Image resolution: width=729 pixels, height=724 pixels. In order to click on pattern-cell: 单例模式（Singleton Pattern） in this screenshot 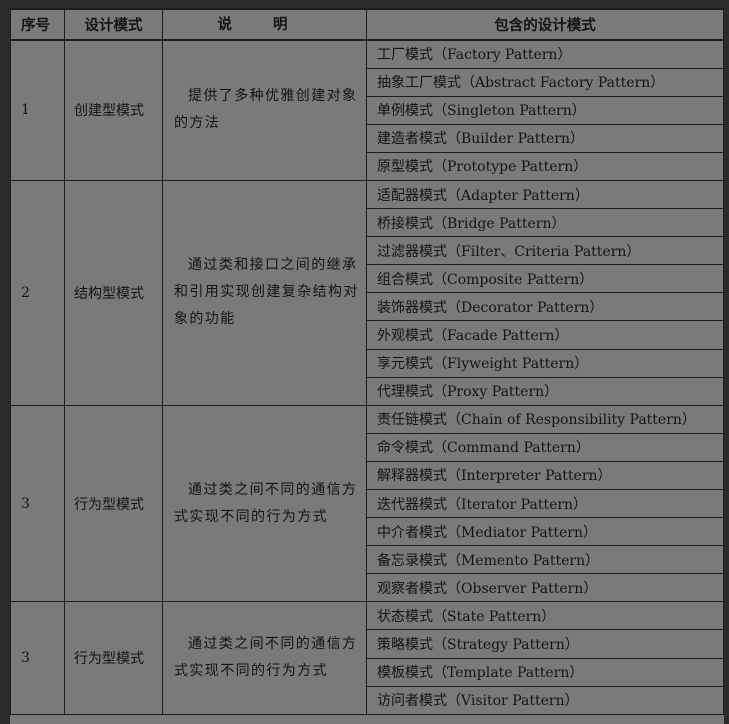, I will do `click(545, 110)`.